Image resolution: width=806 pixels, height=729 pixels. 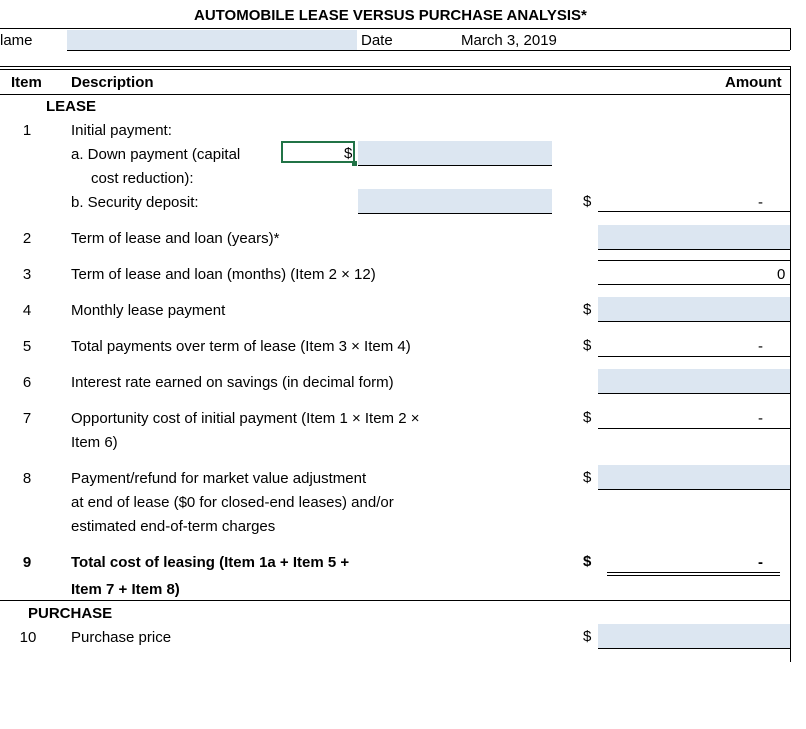 What do you see at coordinates (694, 381) in the screenshot?
I see `item-6-amount-input` at bounding box center [694, 381].